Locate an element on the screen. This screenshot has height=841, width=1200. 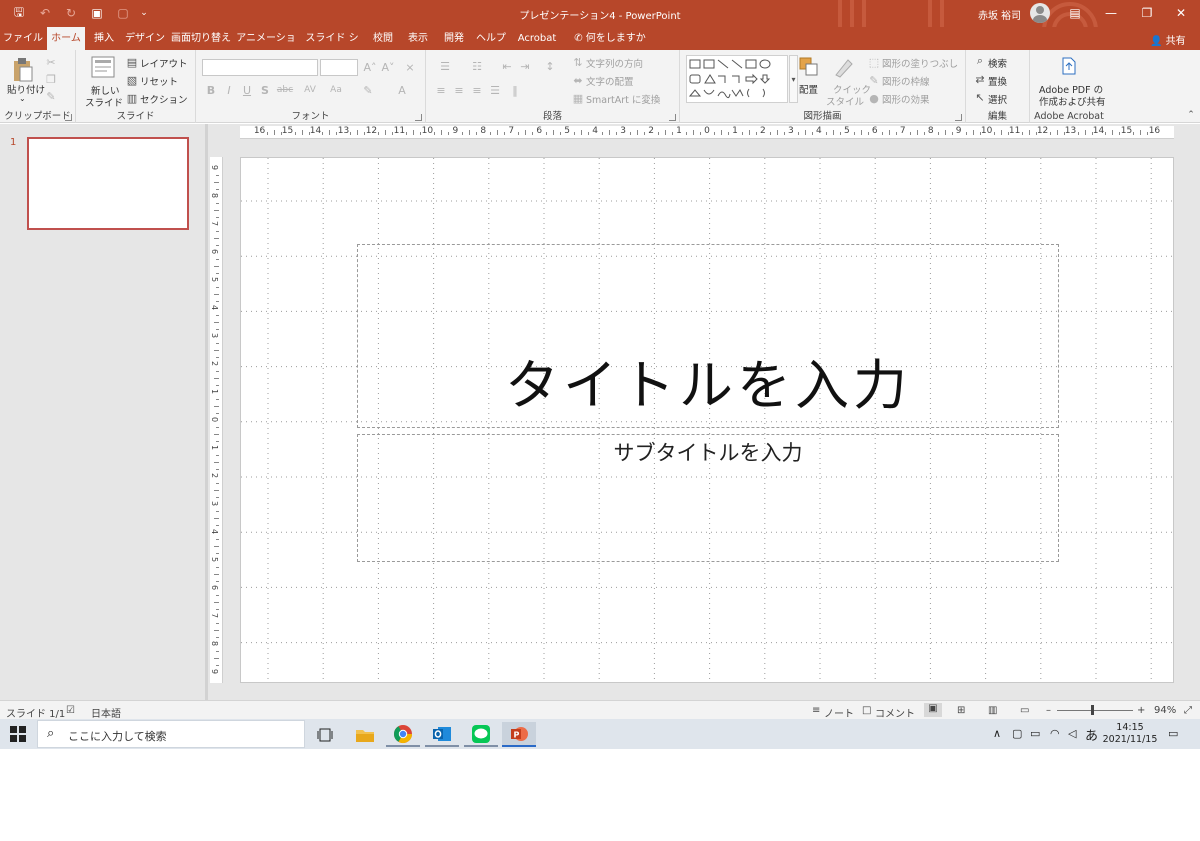
tell-me-search: ✆ 何をしますか is located at coordinates (610, 38).